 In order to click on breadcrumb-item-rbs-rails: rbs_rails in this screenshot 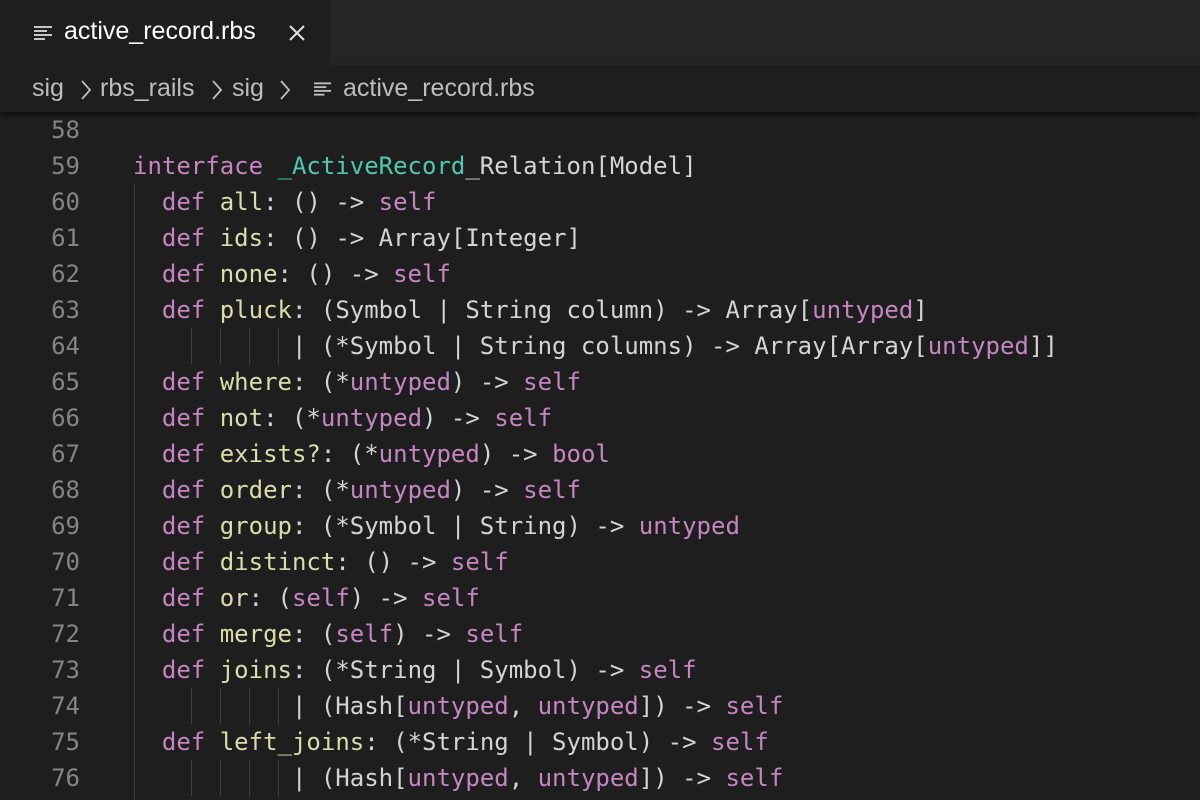, I will do `click(147, 88)`.